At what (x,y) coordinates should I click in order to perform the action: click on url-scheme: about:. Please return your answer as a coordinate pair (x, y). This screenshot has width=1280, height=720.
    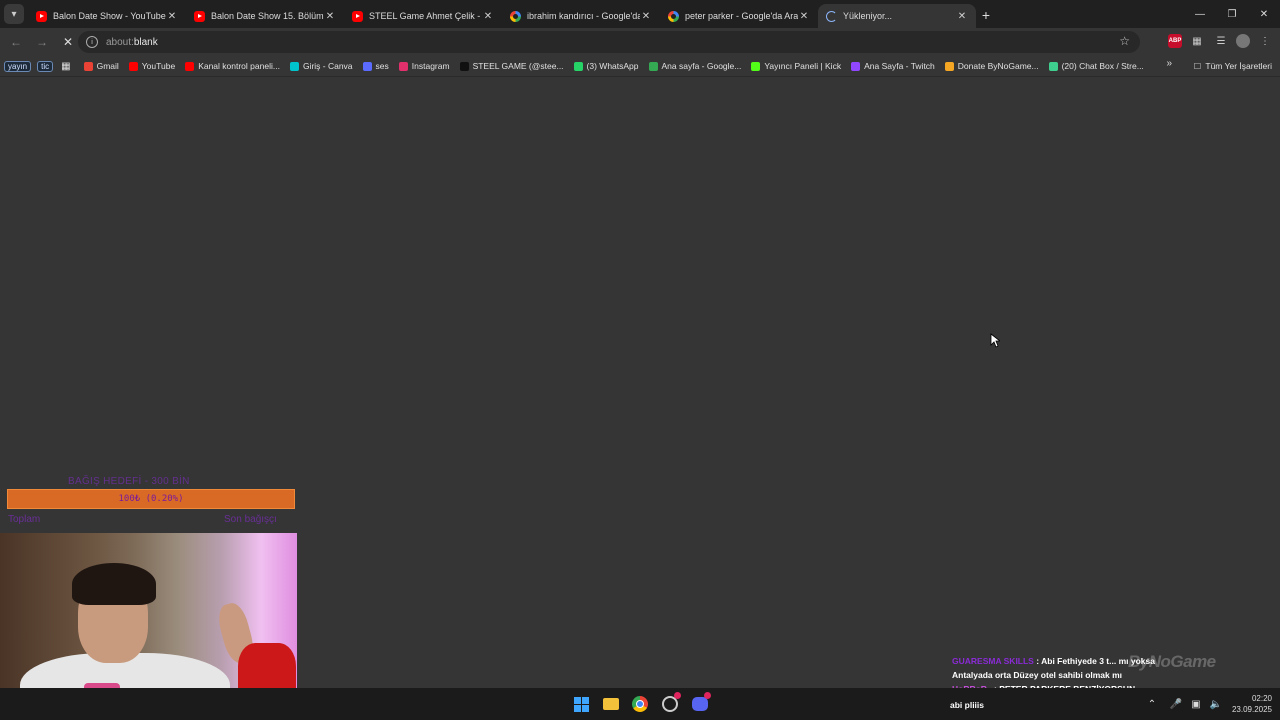
    Looking at the image, I should click on (120, 42).